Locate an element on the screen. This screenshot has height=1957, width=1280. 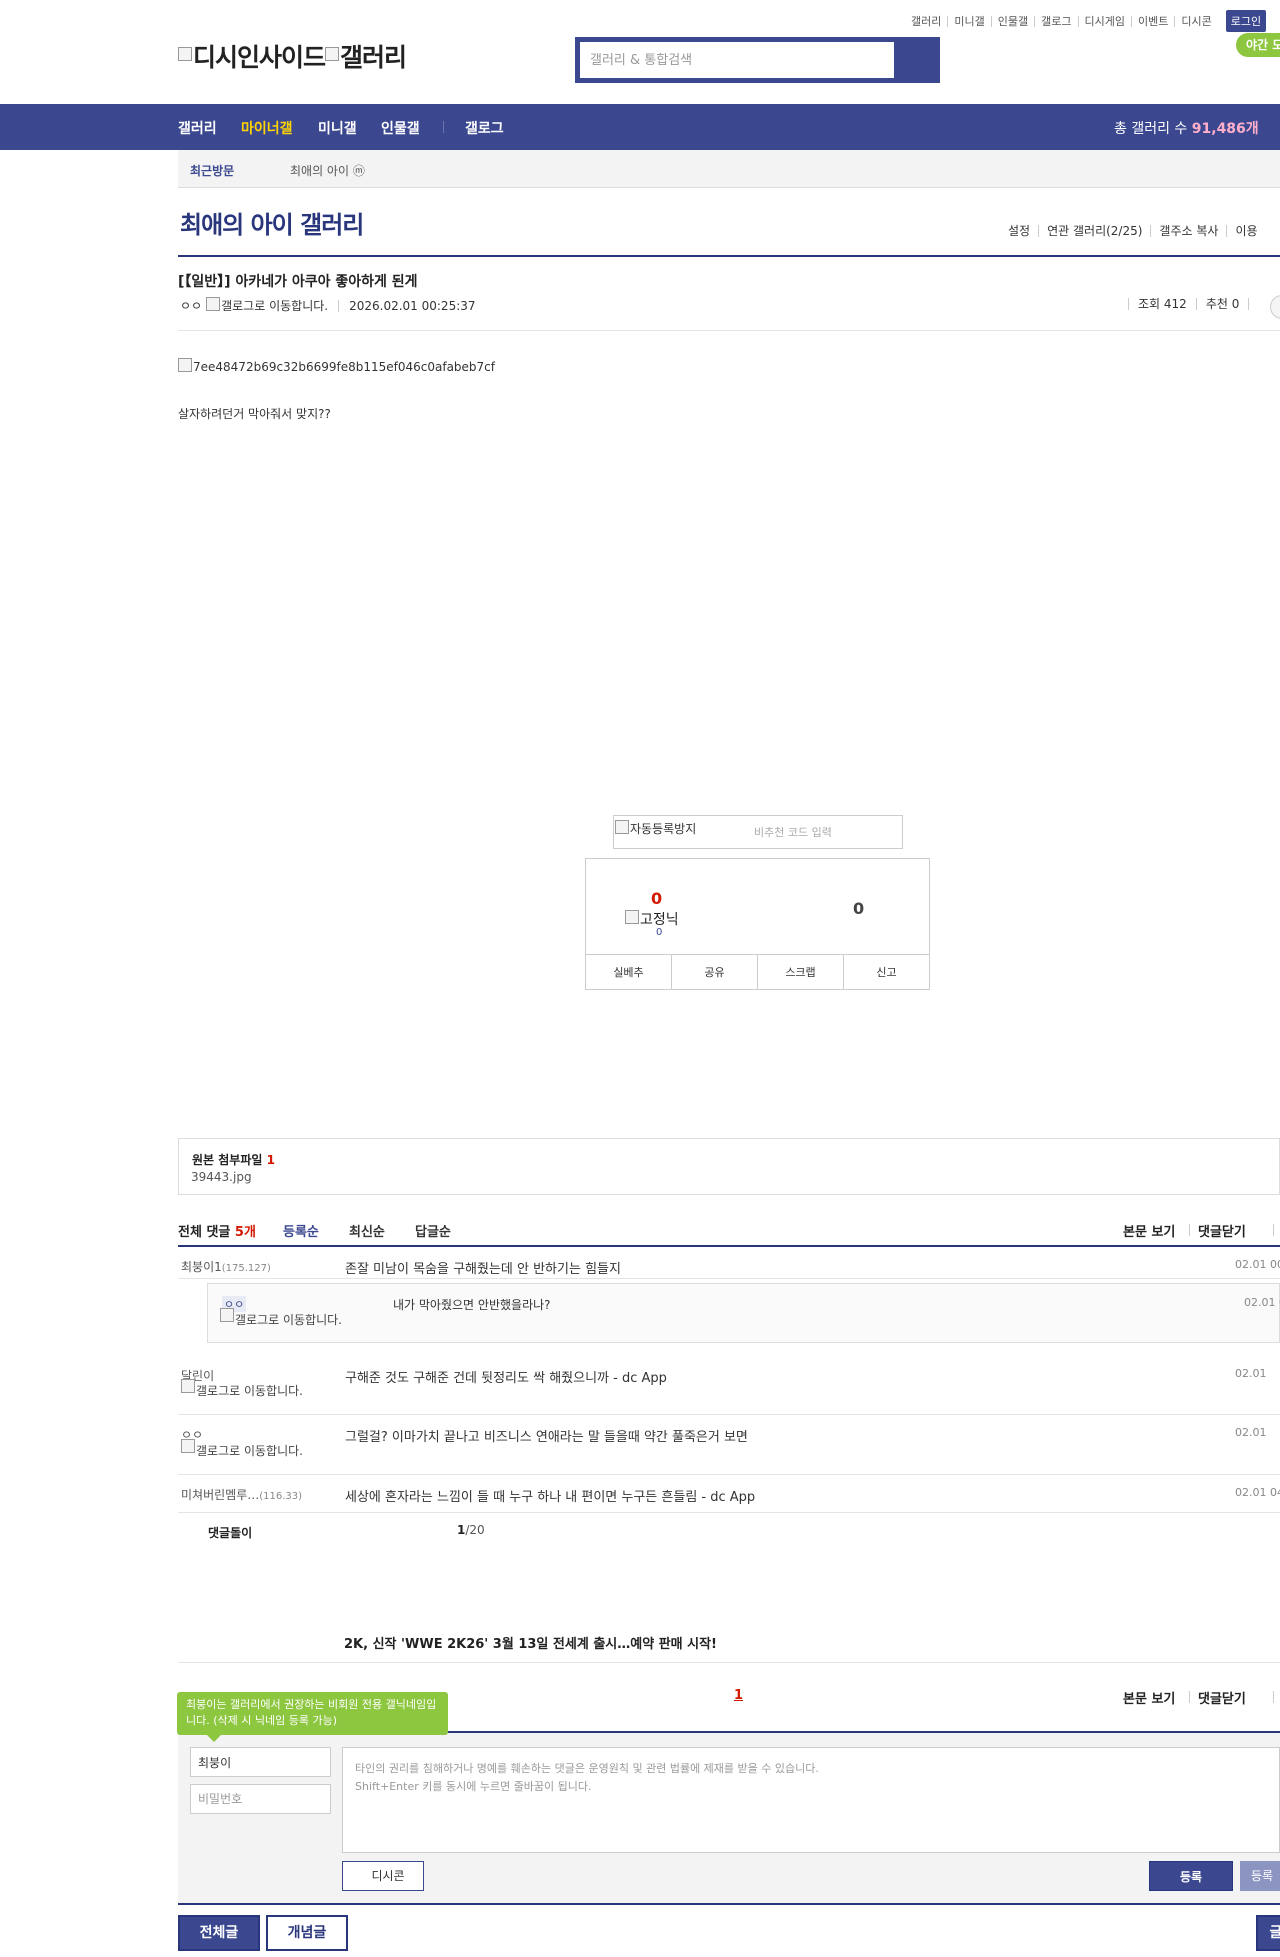
total-value: 91,486개 is located at coordinates (1225, 129).